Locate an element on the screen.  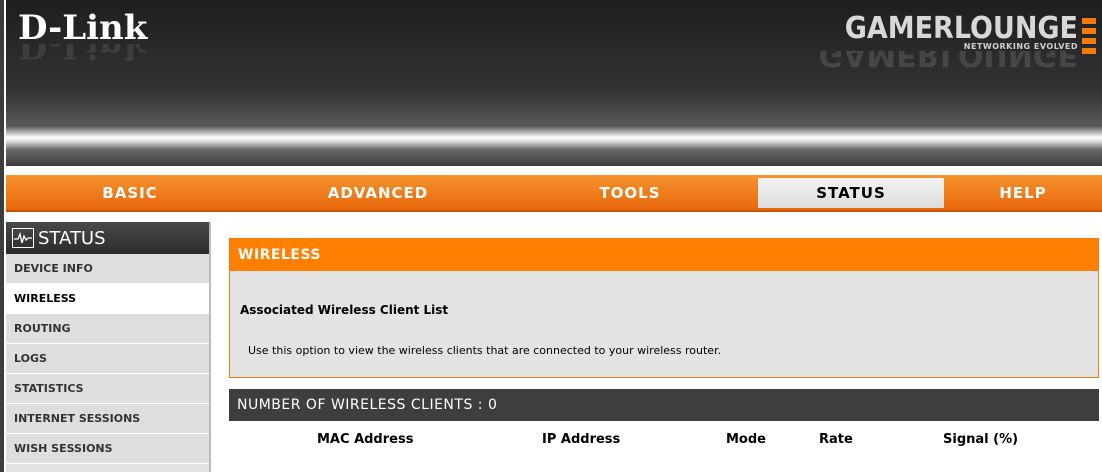
wireless-panel-subtitle: Associated Wireless Client List is located at coordinates (344, 310).